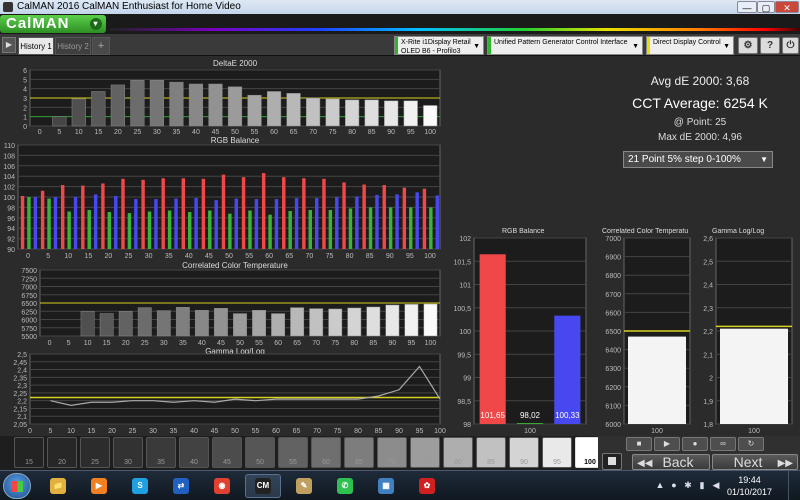 The height and width of the screenshot is (500, 800). I want to click on explorer-icon: 📁, so click(58, 486).